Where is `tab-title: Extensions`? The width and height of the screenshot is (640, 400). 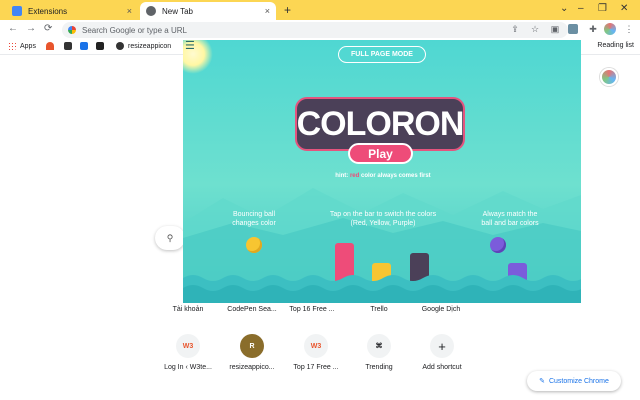 tab-title: Extensions is located at coordinates (48, 11).